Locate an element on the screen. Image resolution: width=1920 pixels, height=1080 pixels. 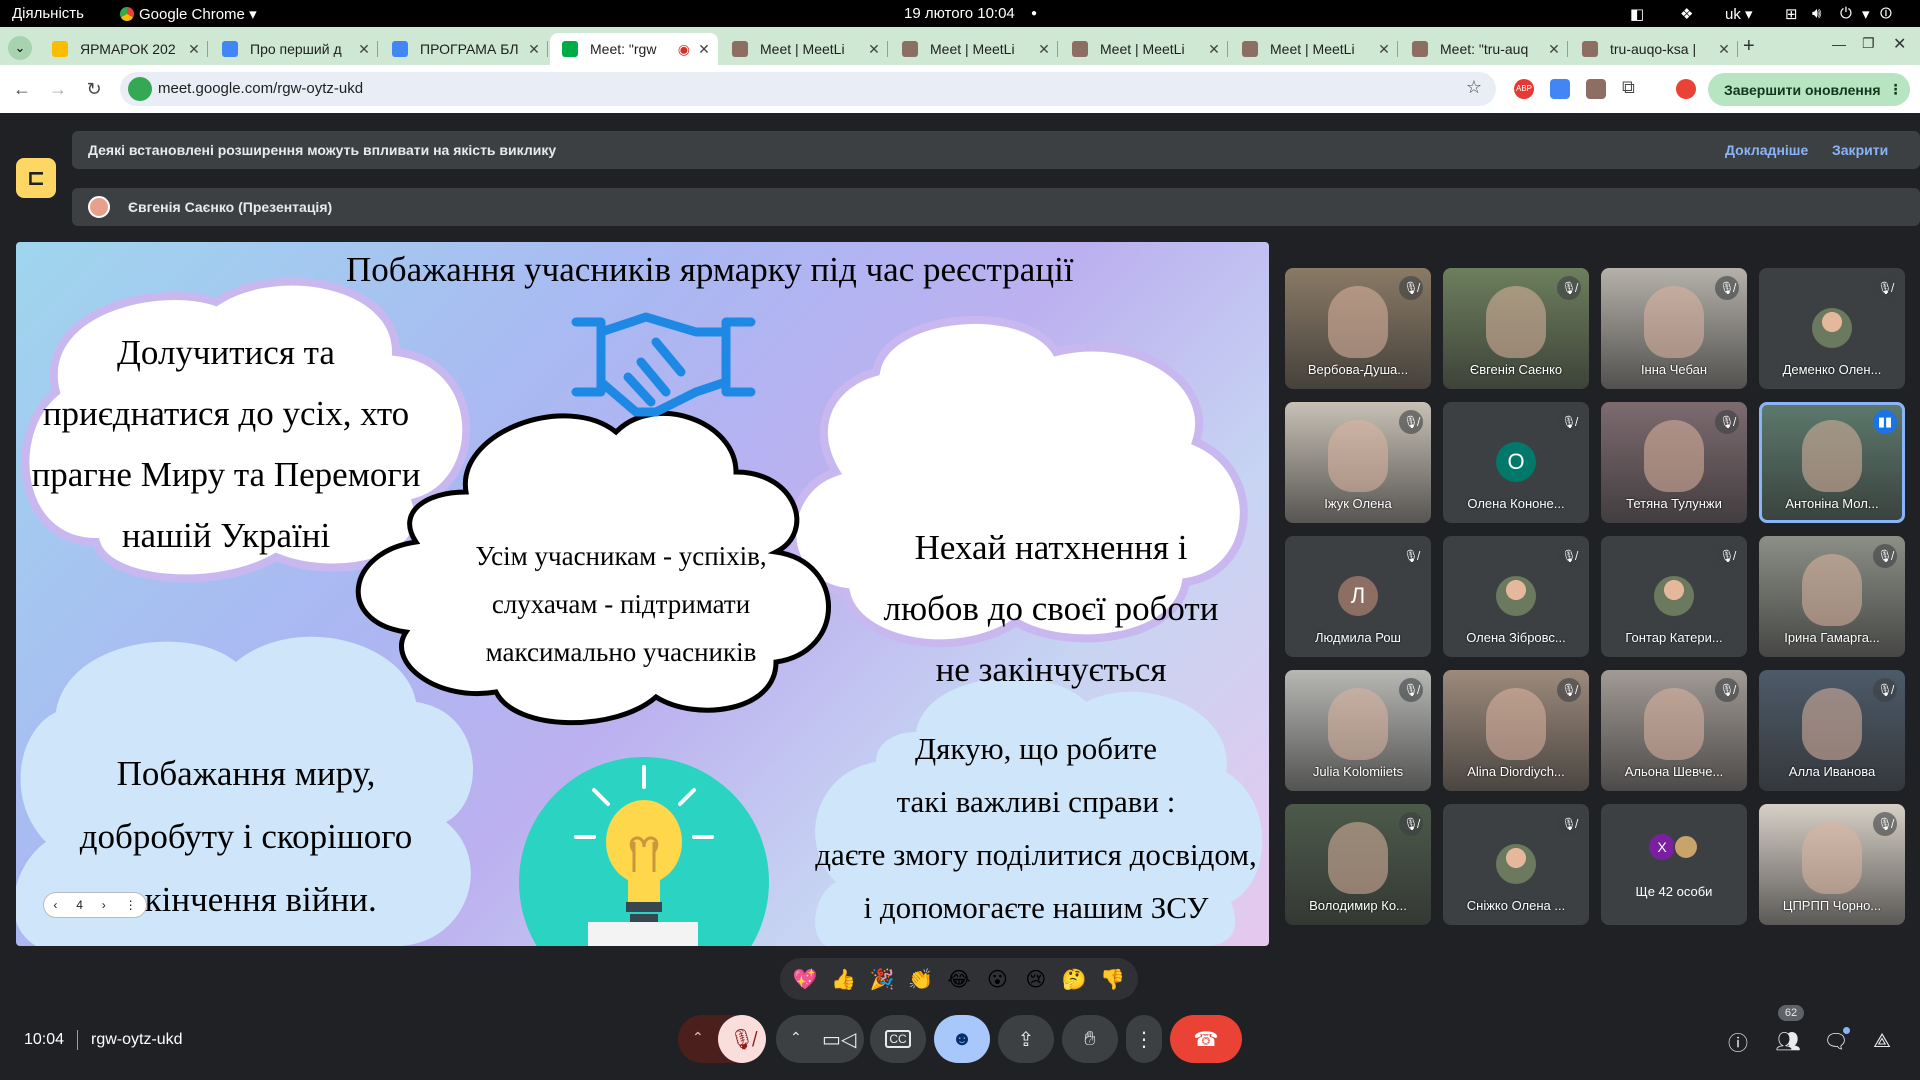
mail-indicator-icon: ◧ is located at coordinates (1637, 14).